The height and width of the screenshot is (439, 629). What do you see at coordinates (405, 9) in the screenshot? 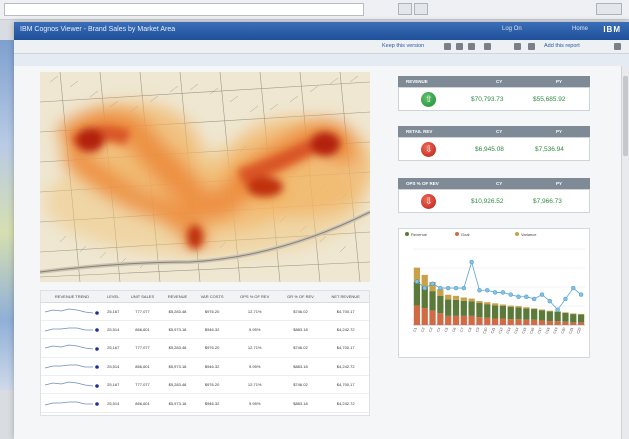
I see `dropdown-button` at bounding box center [405, 9].